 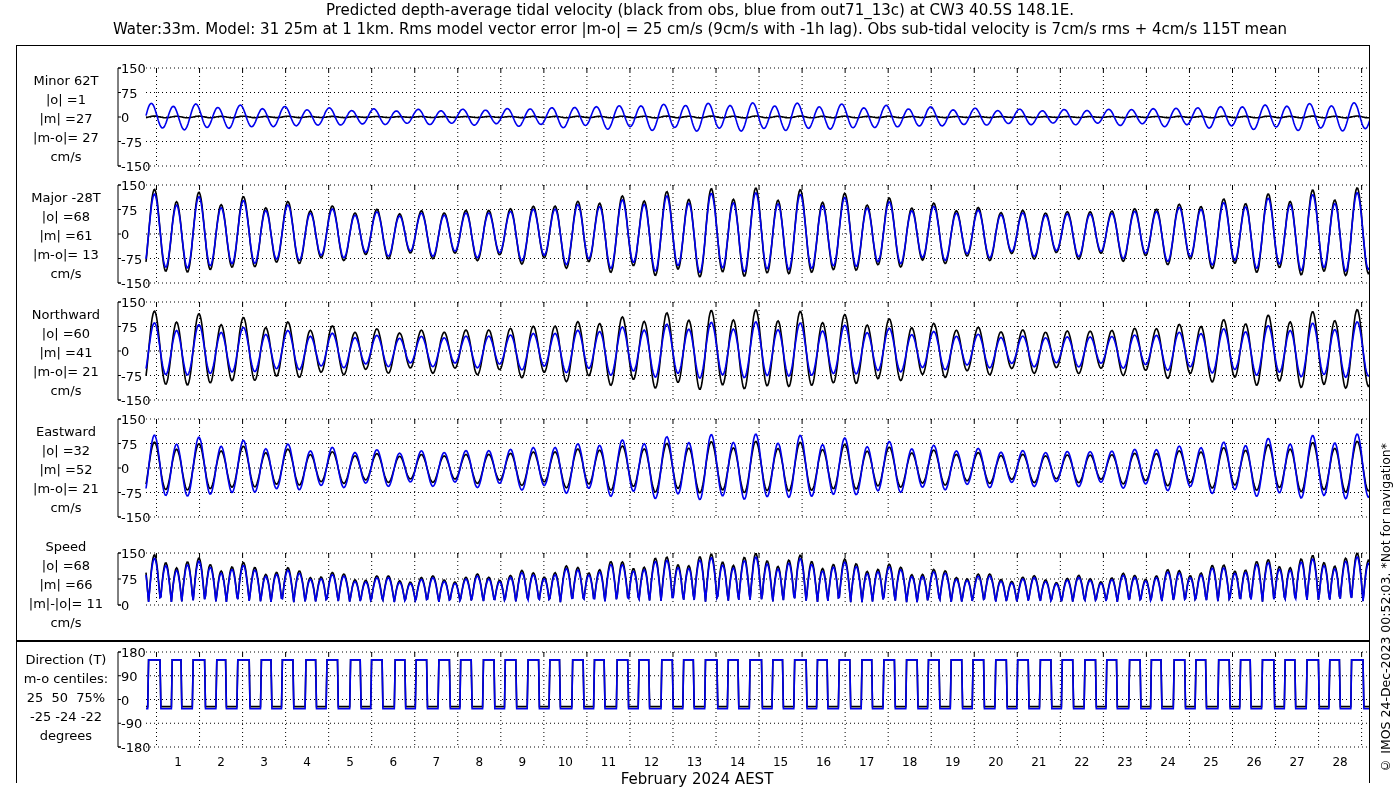 I want to click on panel-label-line: |m| =61, so click(x=66, y=236).